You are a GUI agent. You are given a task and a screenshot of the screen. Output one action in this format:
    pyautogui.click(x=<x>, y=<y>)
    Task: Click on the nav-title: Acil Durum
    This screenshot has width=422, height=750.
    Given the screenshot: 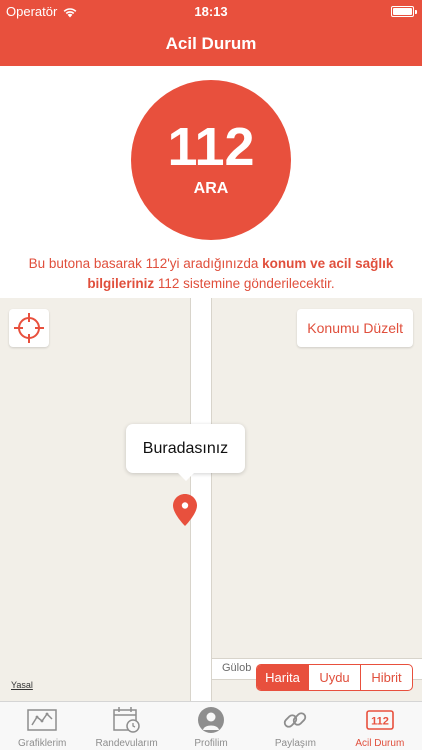 What is the action you would take?
    pyautogui.click(x=211, y=44)
    